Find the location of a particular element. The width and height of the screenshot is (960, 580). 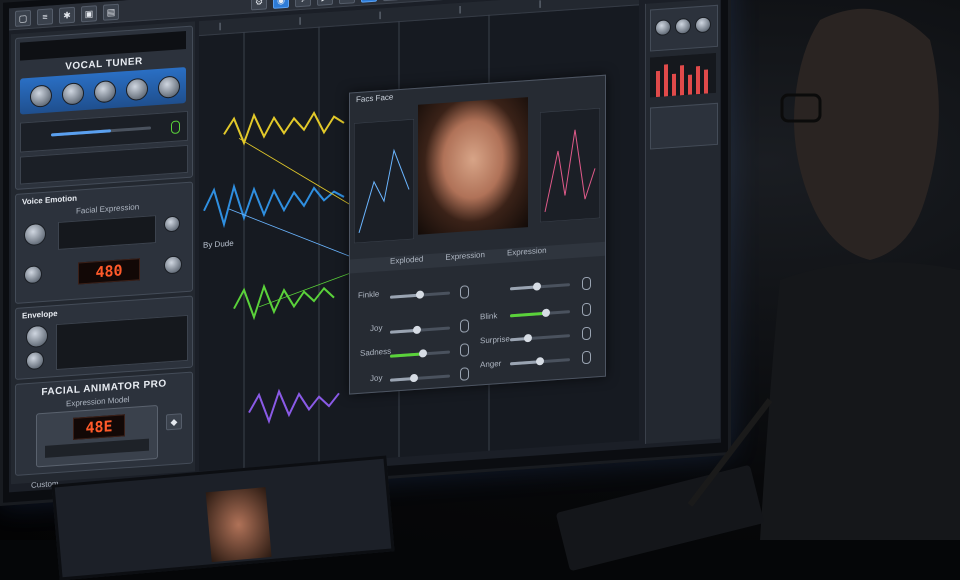

blue-waveform is located at coordinates (274, 206).